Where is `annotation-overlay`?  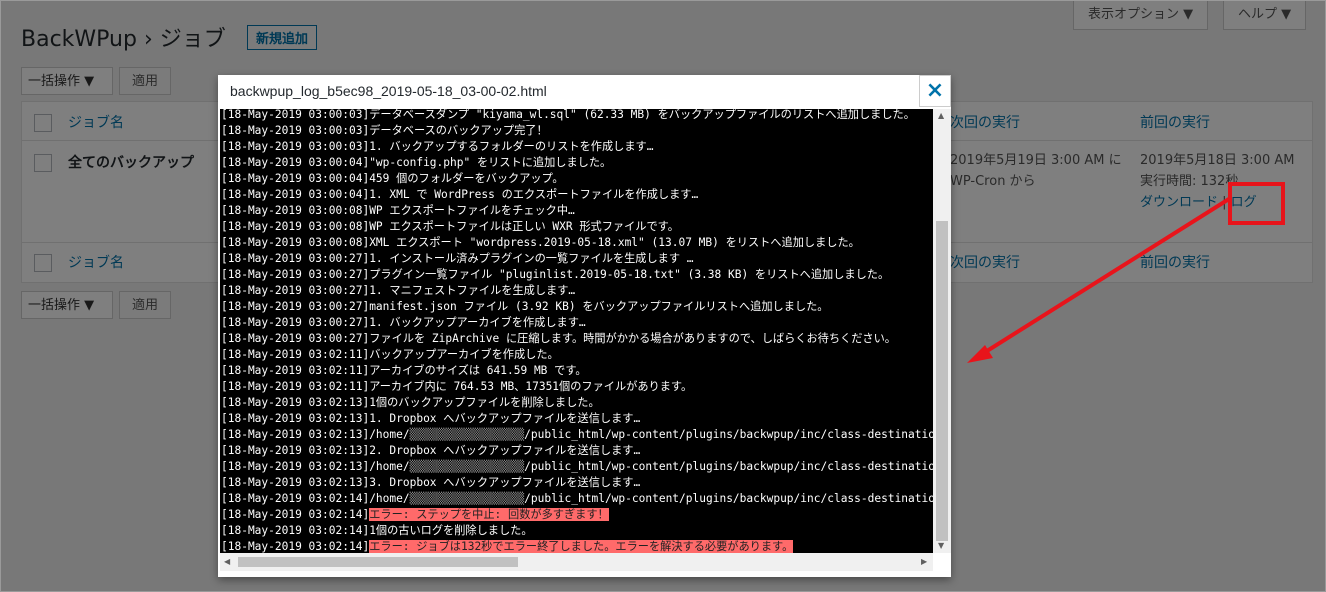
annotation-overlay is located at coordinates (1126, 272).